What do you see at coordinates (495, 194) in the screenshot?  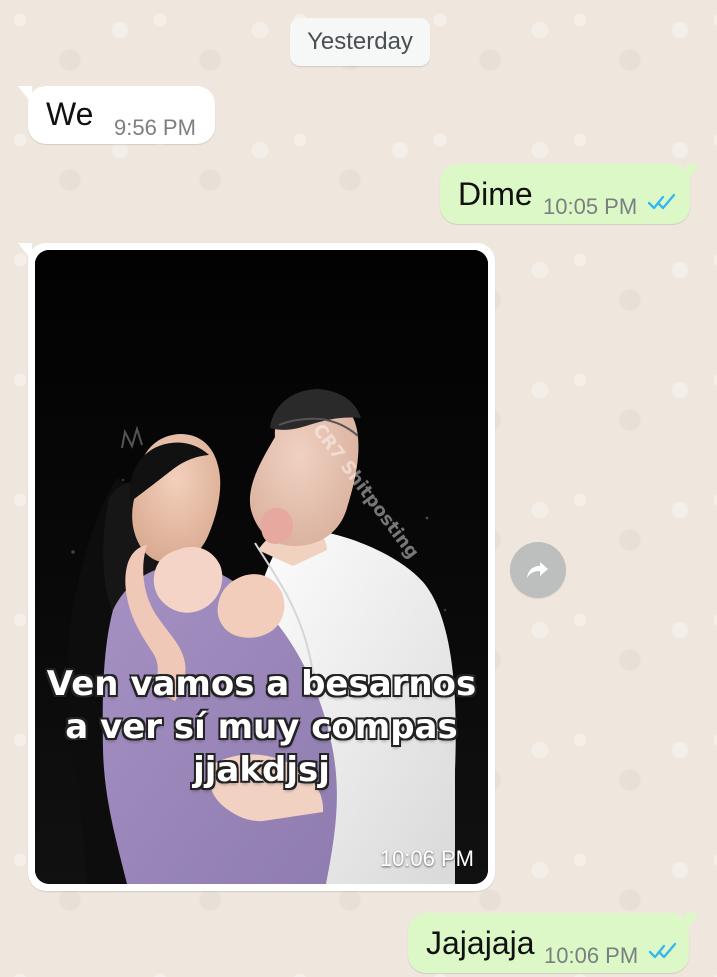 I see `message-text: Dime` at bounding box center [495, 194].